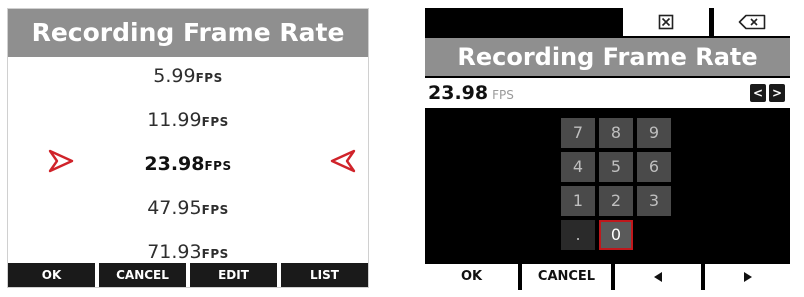 The height and width of the screenshot is (297, 804). I want to click on top-key-bar, so click(607, 22).